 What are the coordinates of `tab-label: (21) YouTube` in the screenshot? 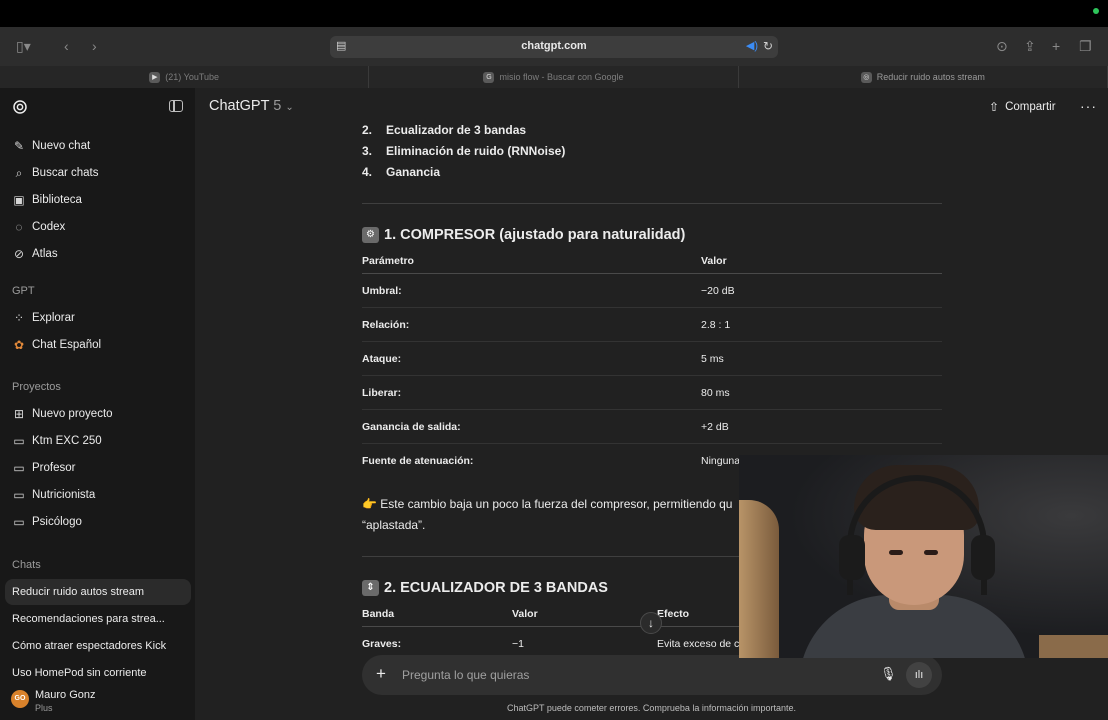 It's located at (192, 77).